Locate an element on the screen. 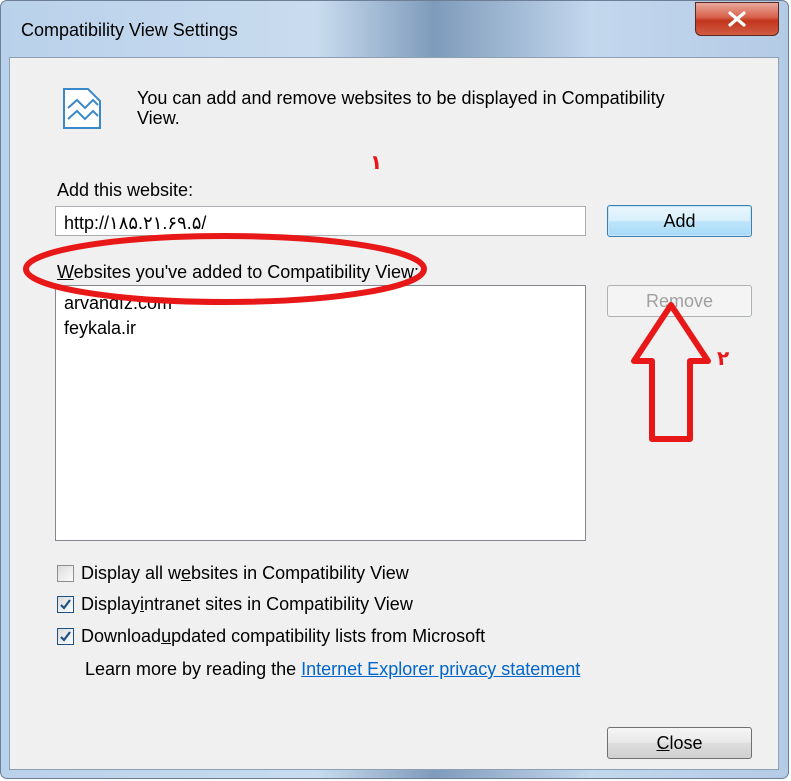  option-label-before: Display is located at coordinates (111, 603).